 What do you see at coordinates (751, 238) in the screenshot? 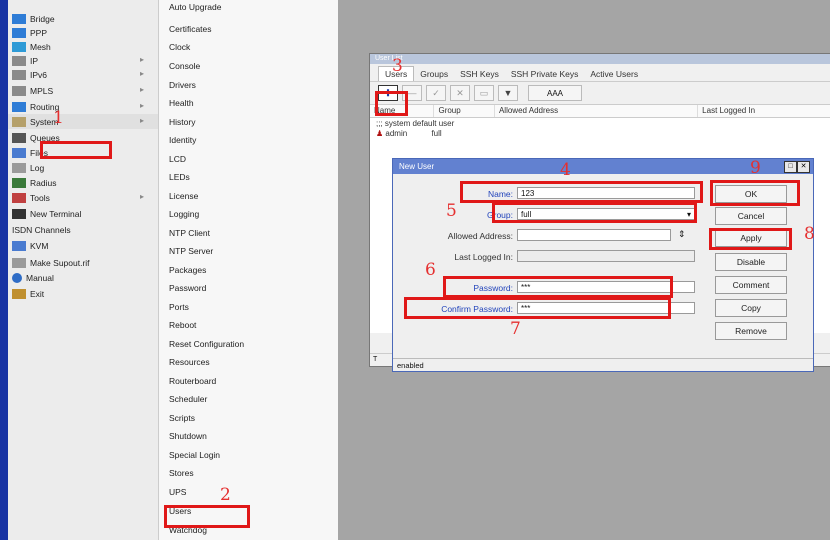
I see `apply-button: Apply` at bounding box center [751, 238].